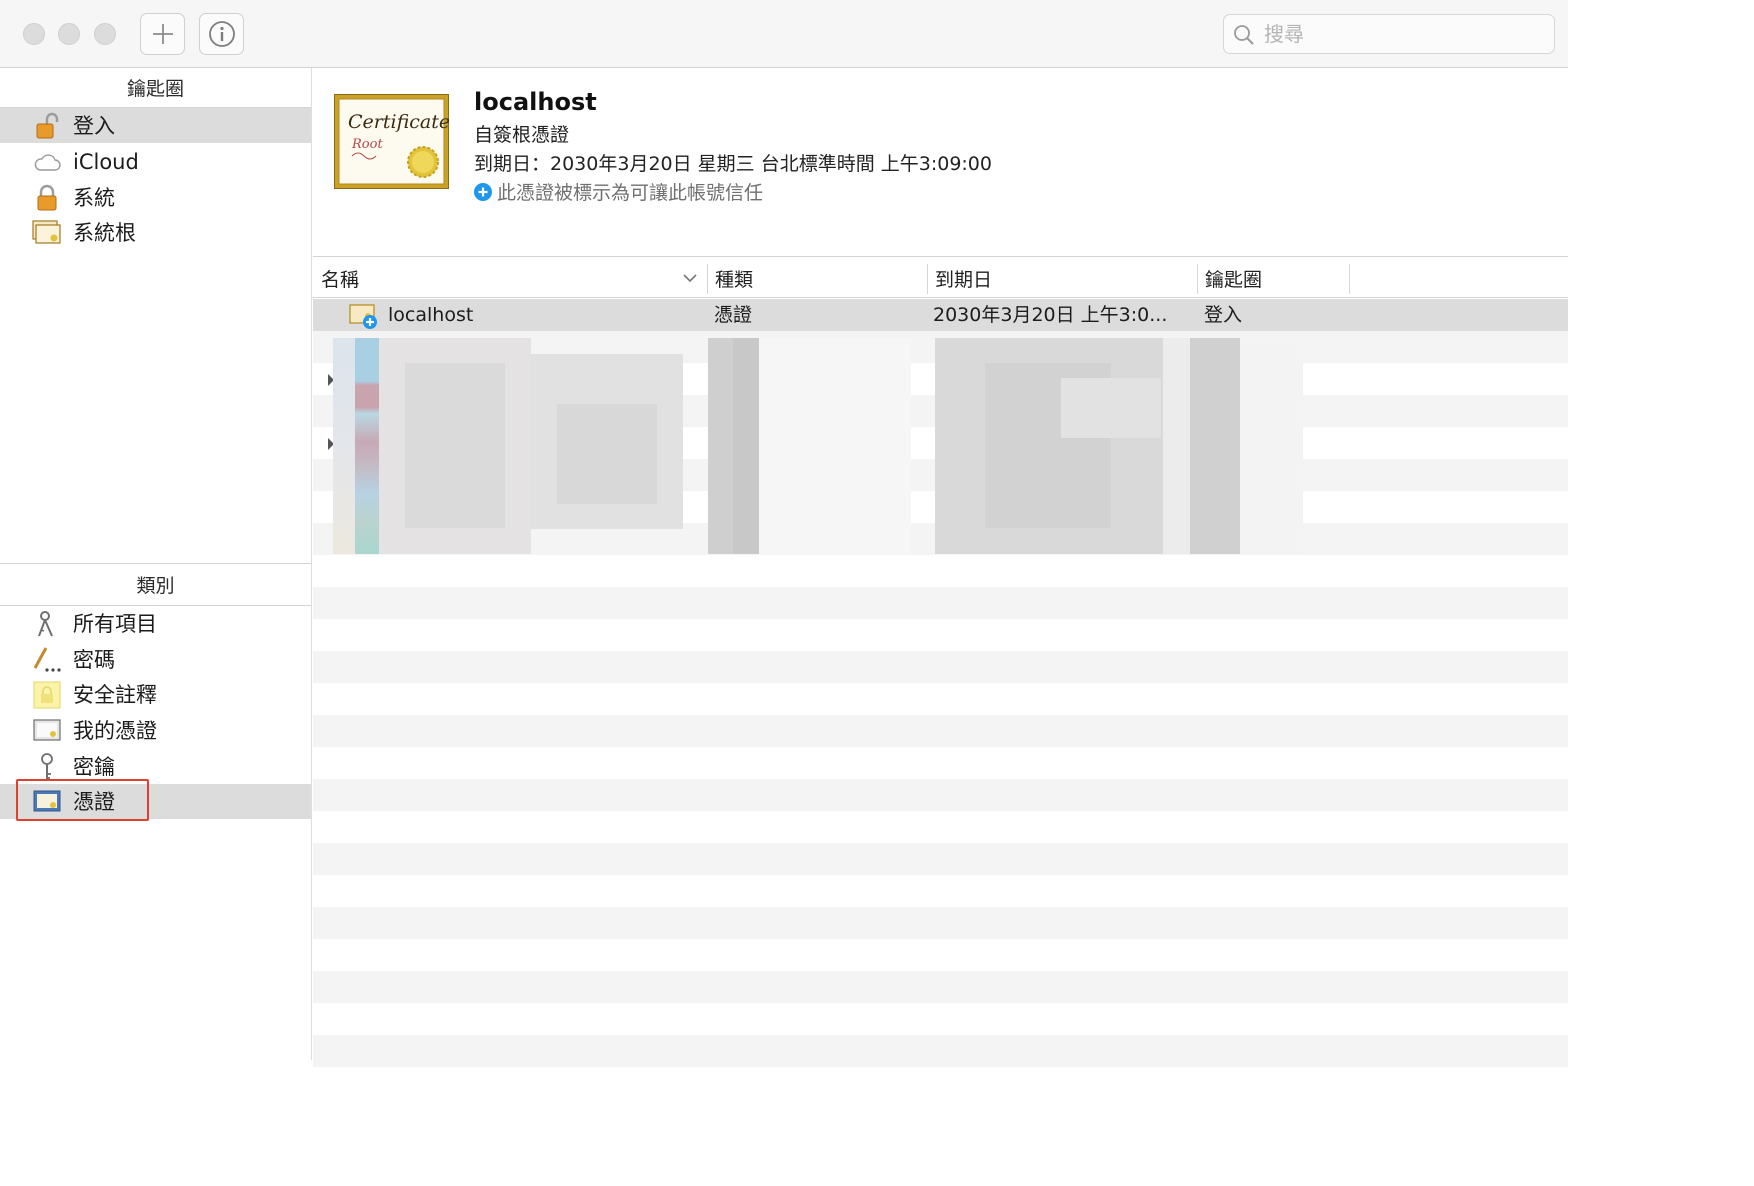  Describe the element at coordinates (1404, 34) in the screenshot. I see `search-input` at that location.